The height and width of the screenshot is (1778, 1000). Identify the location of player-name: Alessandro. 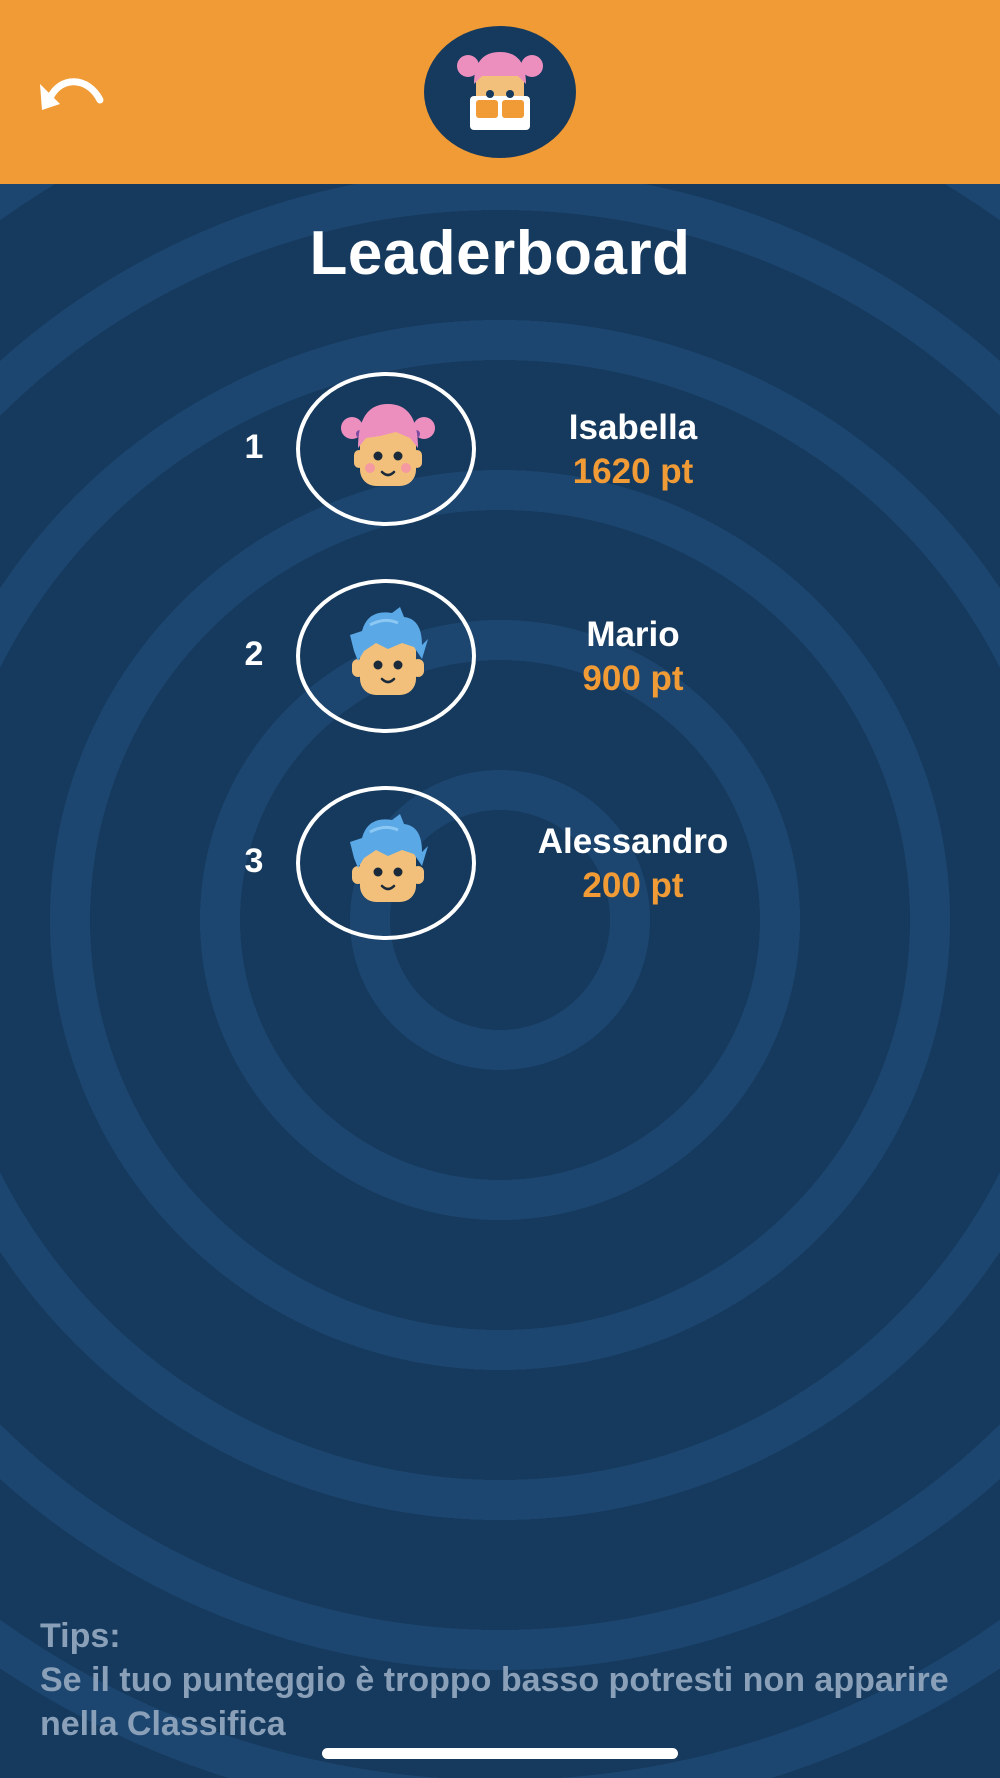
(633, 841).